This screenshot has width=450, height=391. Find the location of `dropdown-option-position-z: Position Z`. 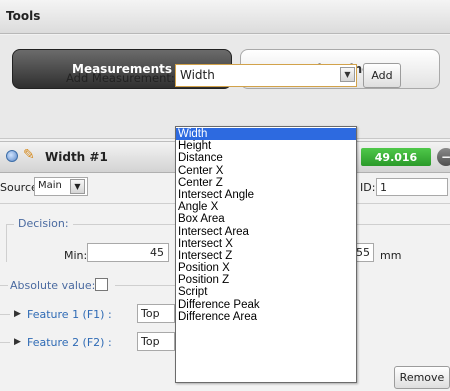

dropdown-option-position-z: Position Z is located at coordinates (266, 280).